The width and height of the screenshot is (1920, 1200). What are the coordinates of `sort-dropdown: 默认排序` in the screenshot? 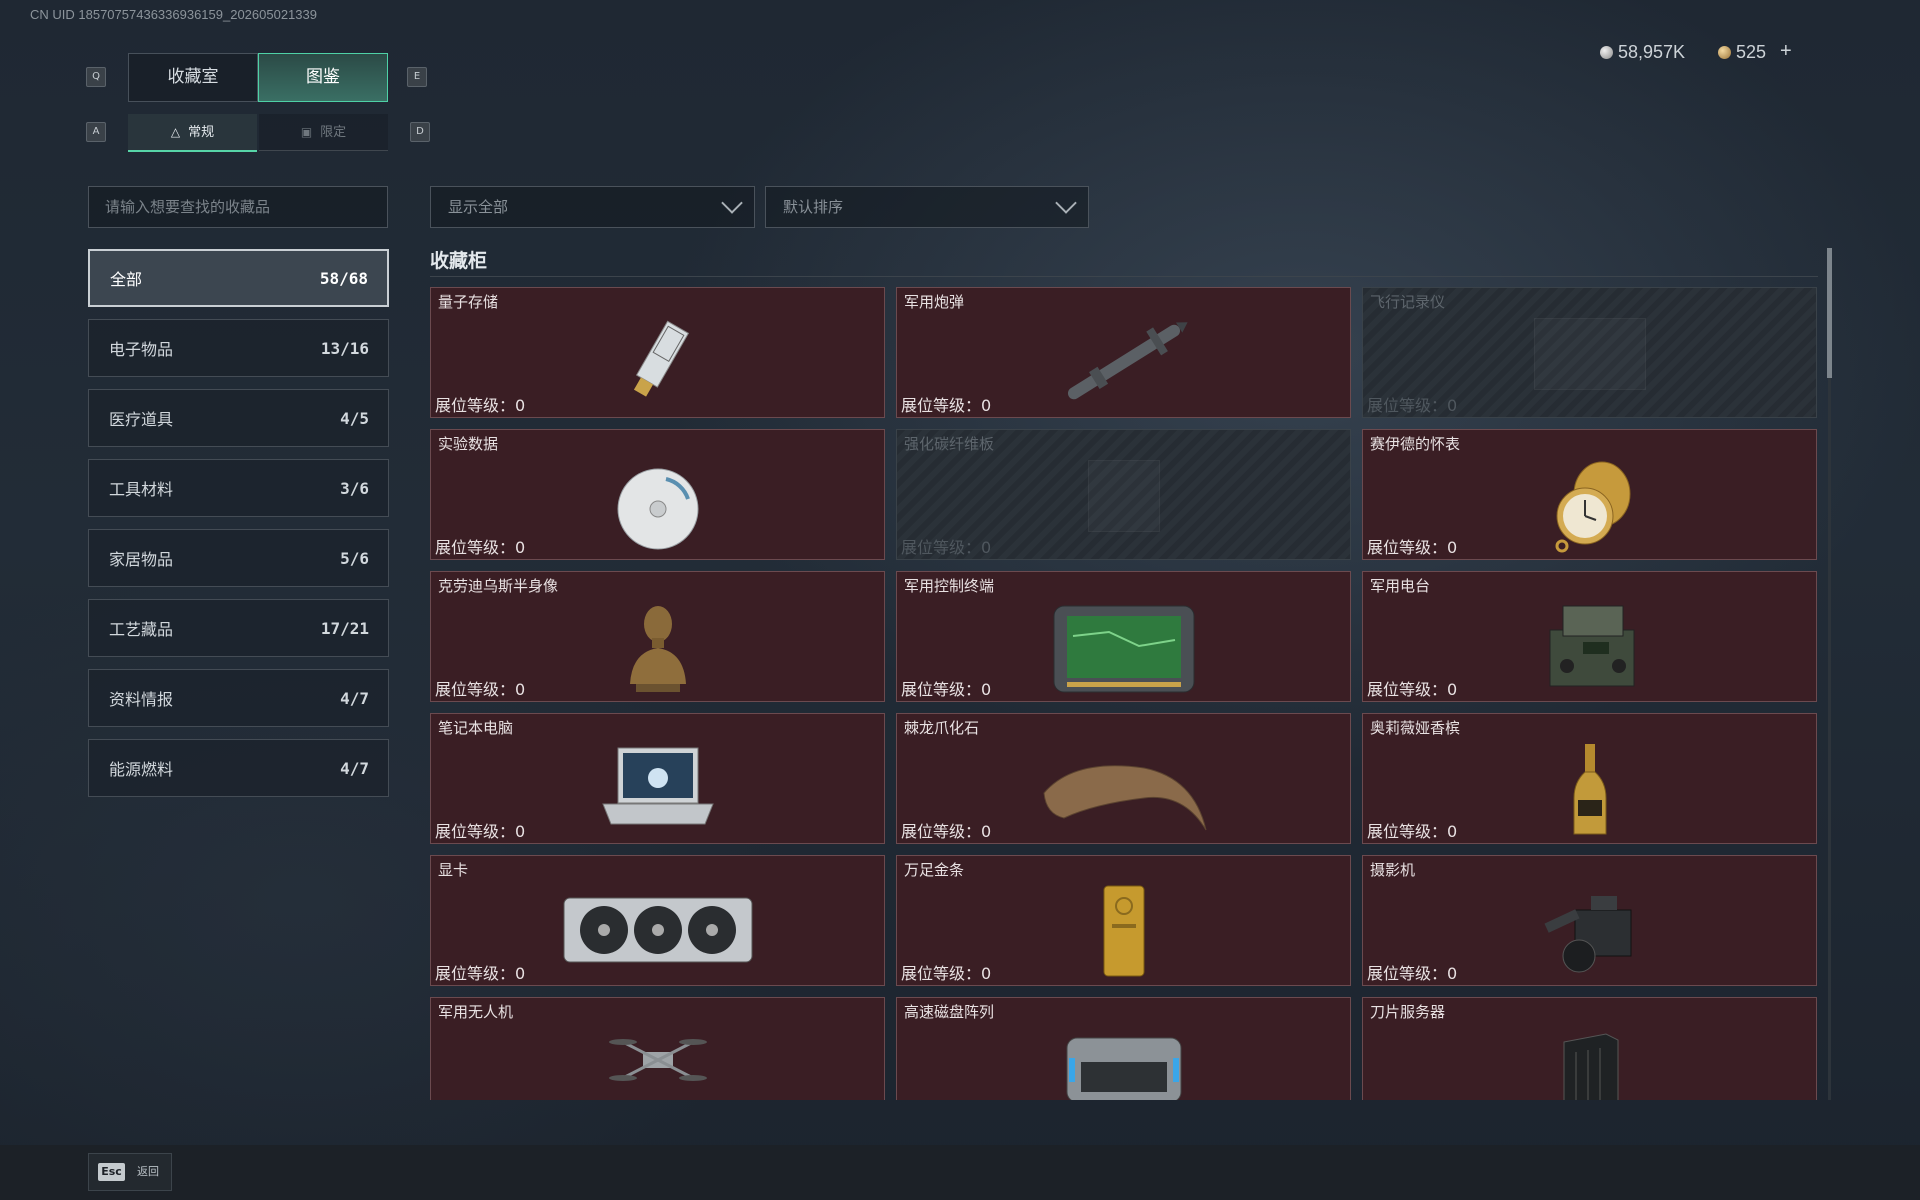 It's located at (927, 207).